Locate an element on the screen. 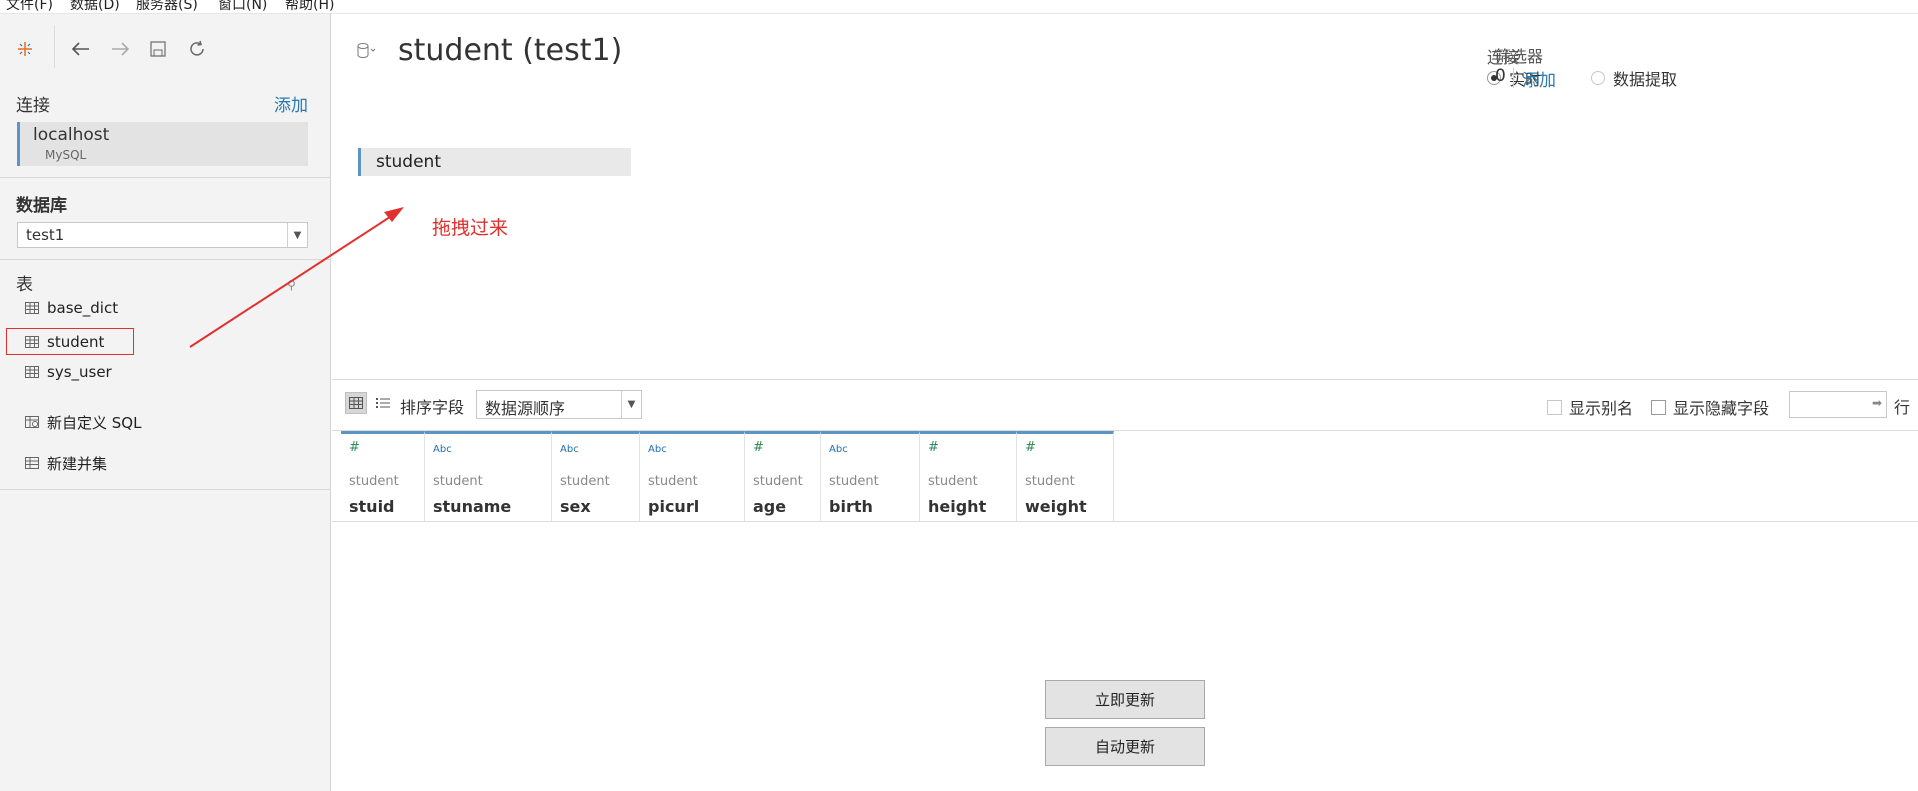  field-column-age: # student age is located at coordinates (783, 476).